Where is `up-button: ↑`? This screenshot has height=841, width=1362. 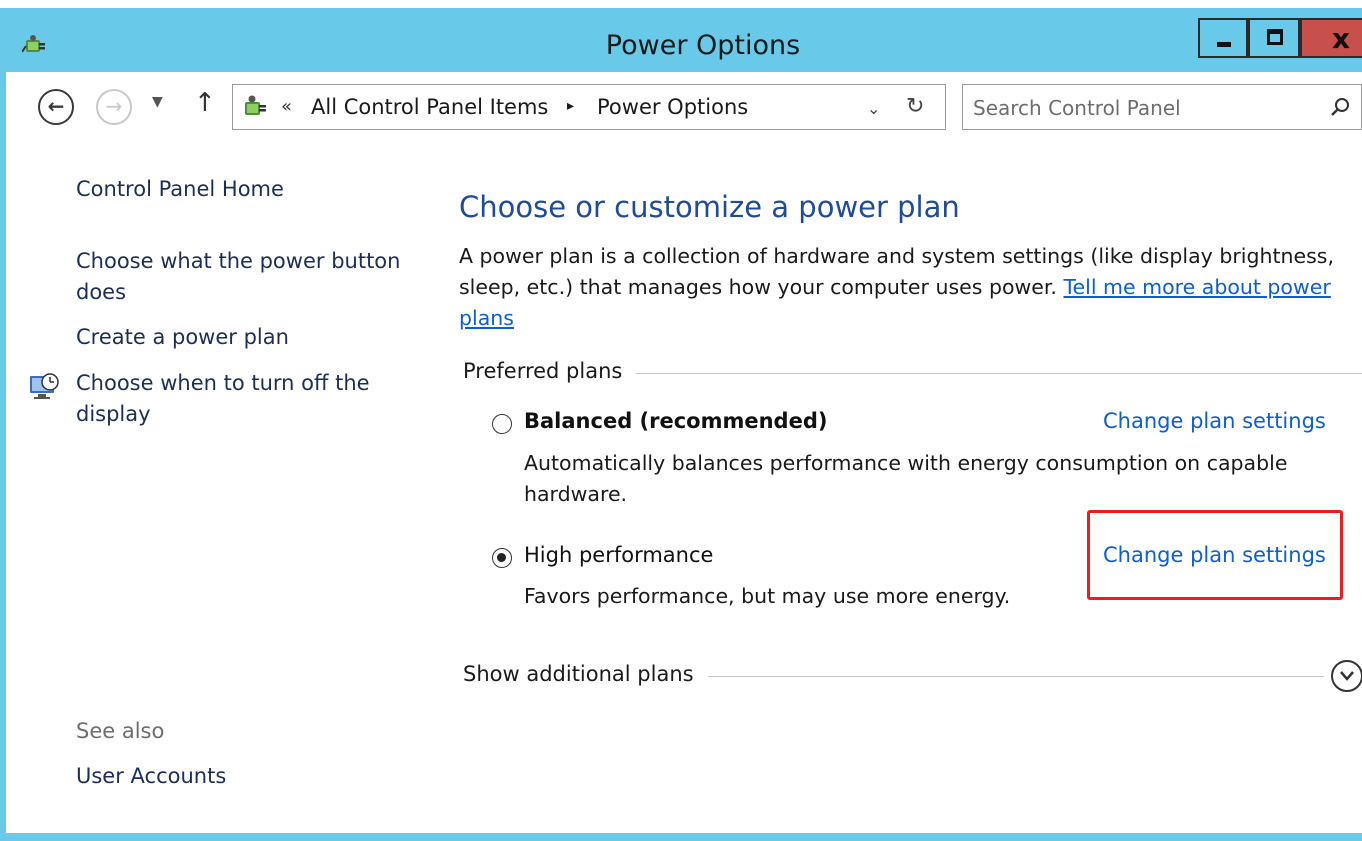
up-button: ↑ is located at coordinates (205, 103).